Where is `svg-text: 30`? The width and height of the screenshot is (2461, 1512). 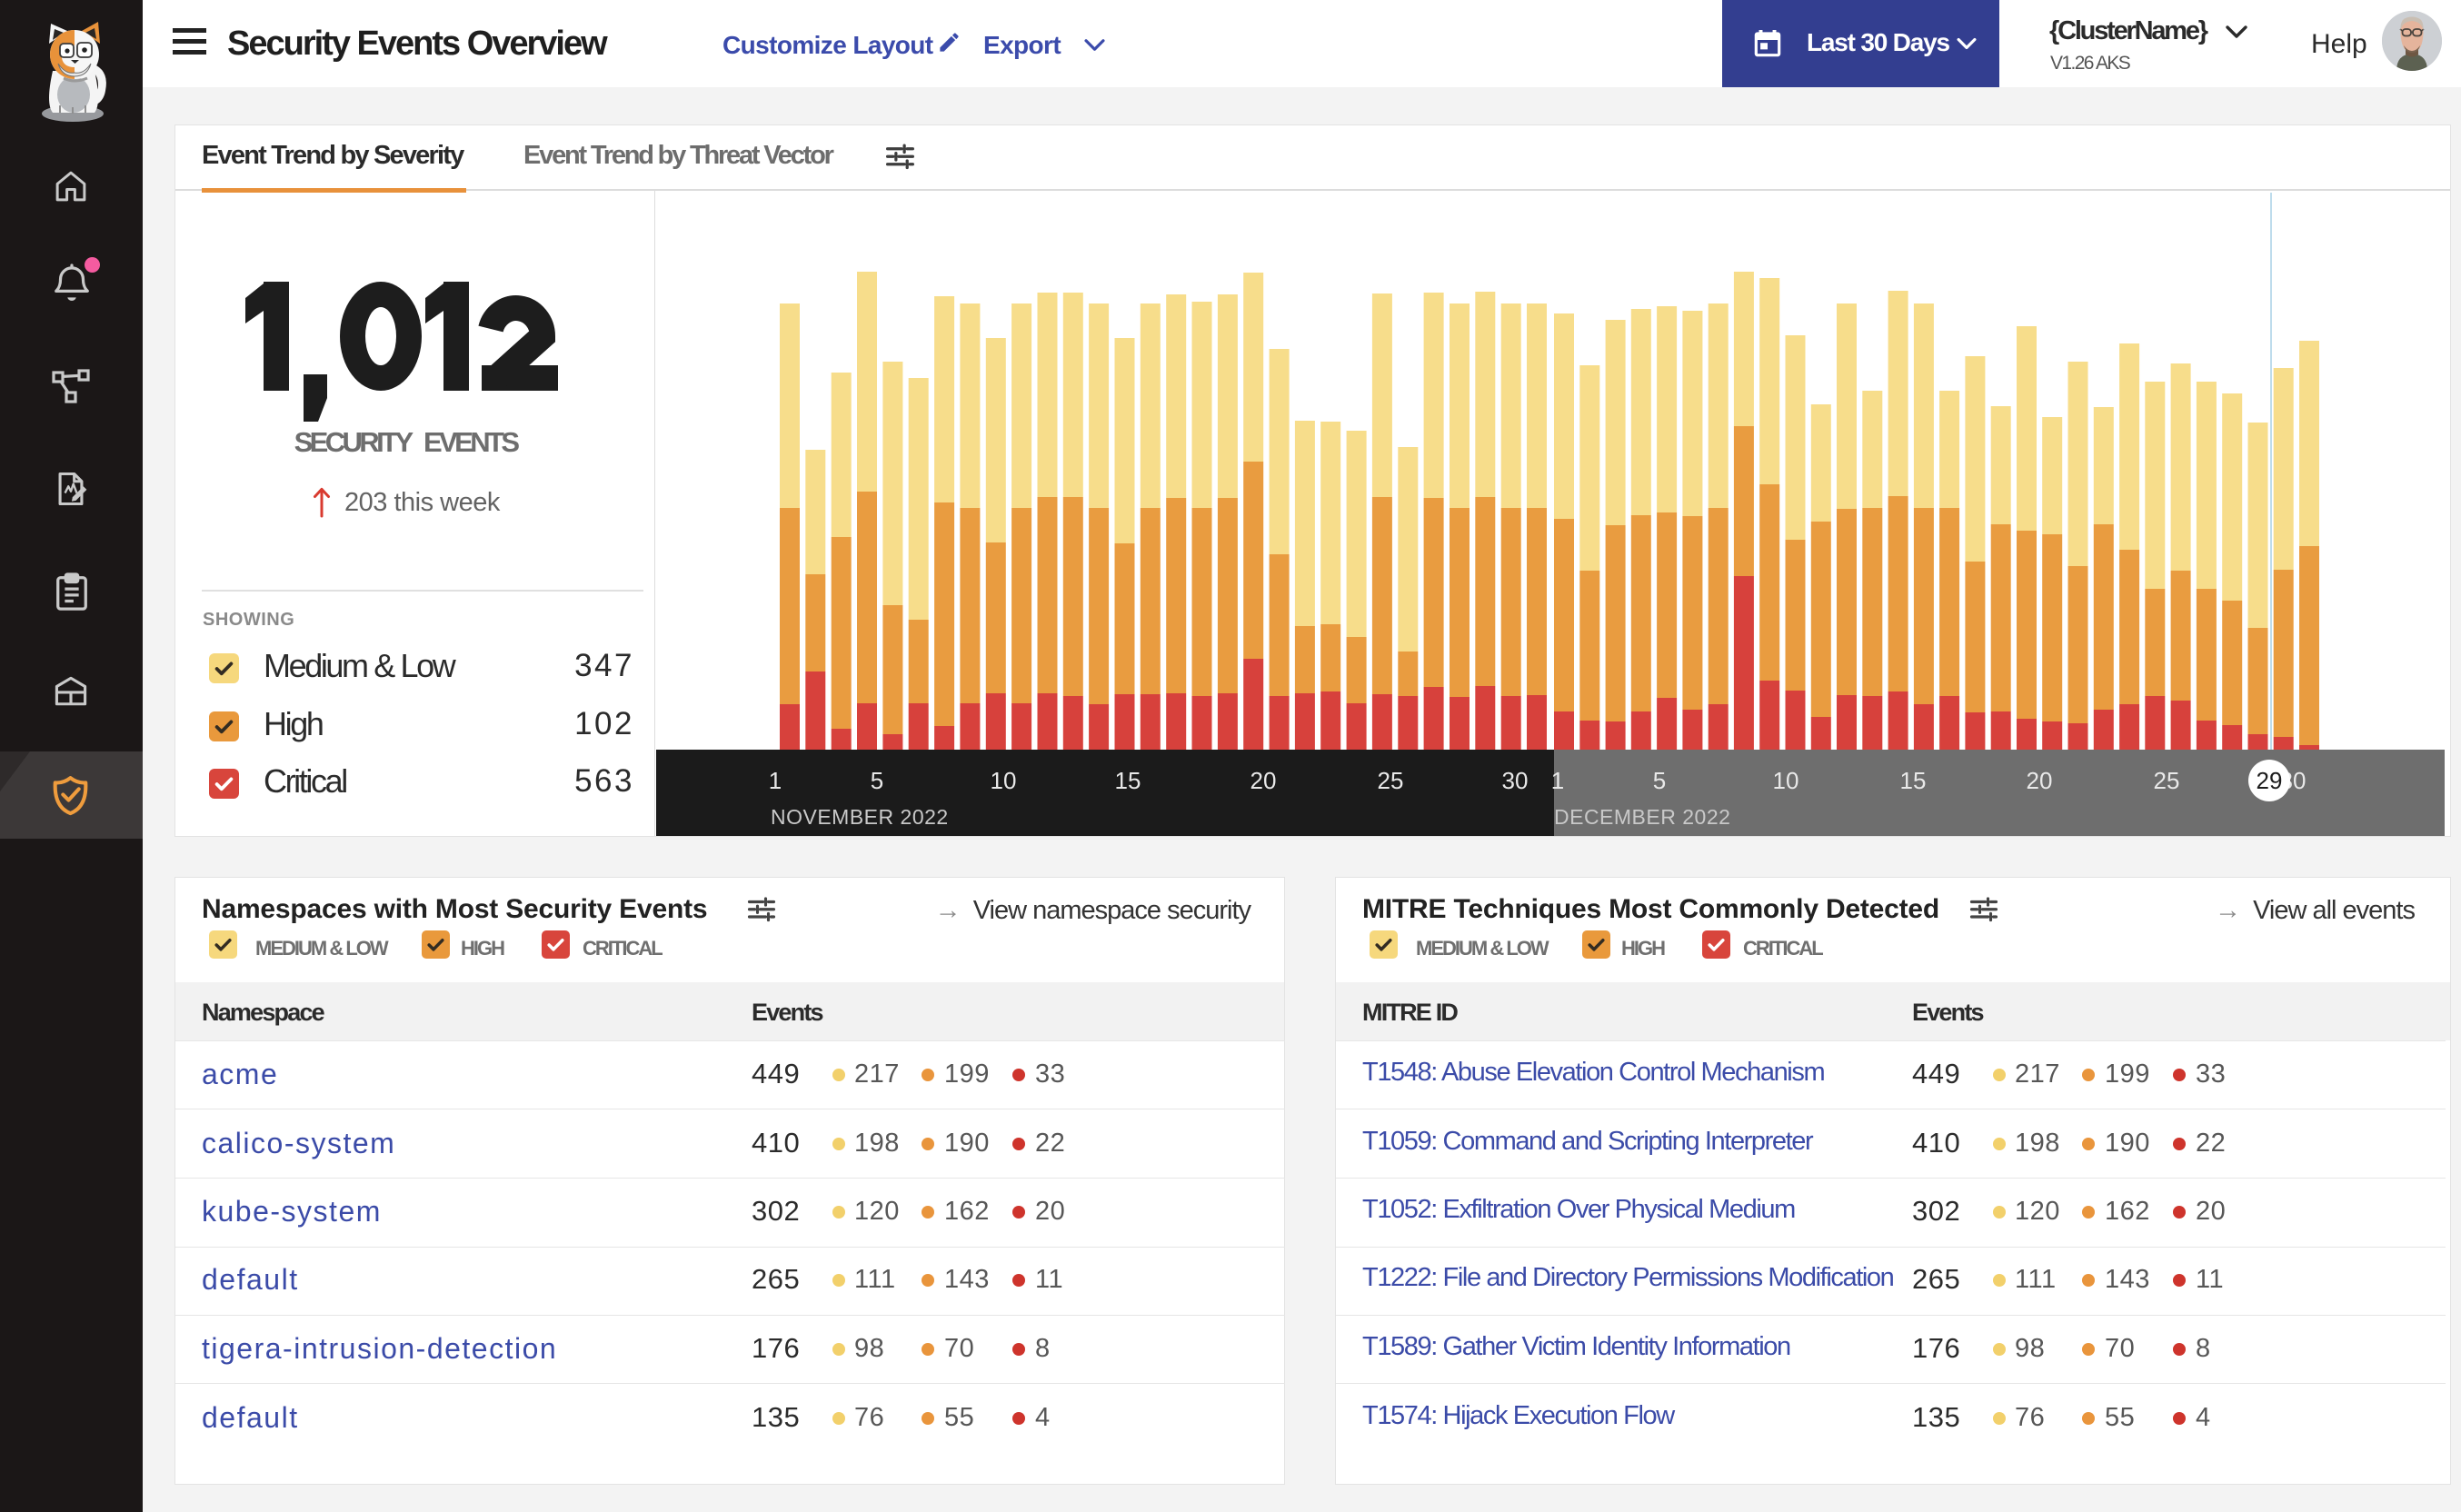
svg-text: 30 is located at coordinates (1515, 780).